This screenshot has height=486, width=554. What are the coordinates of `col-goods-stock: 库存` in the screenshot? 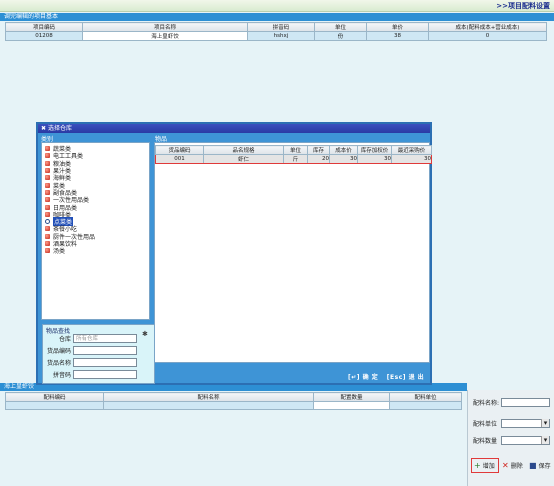 It's located at (318, 150).